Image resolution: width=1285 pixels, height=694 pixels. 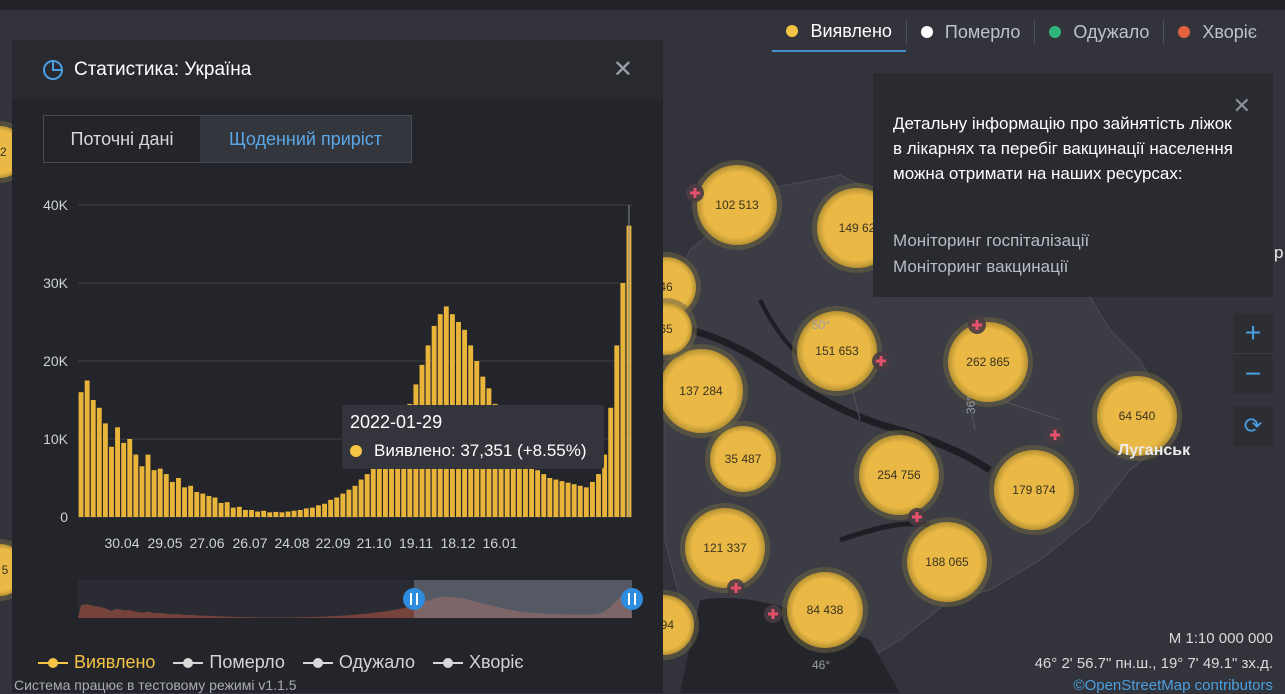 I want to click on recovered-dot-icon, so click(x=1055, y=32).